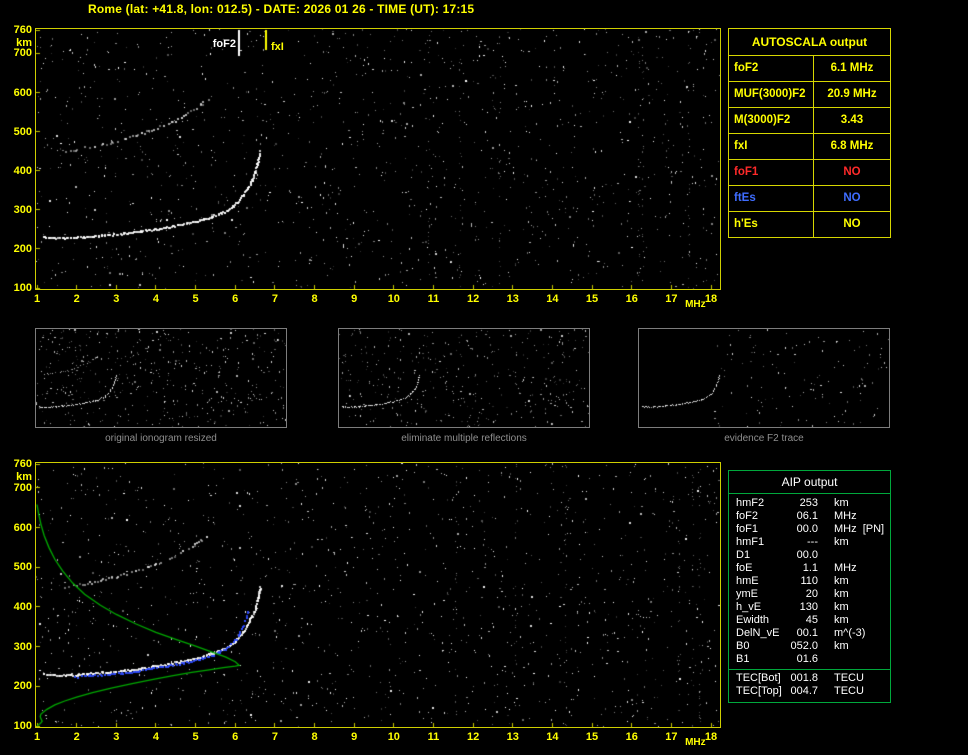 The image size is (968, 755). I want to click on aip-param-value: ---, so click(812, 542).